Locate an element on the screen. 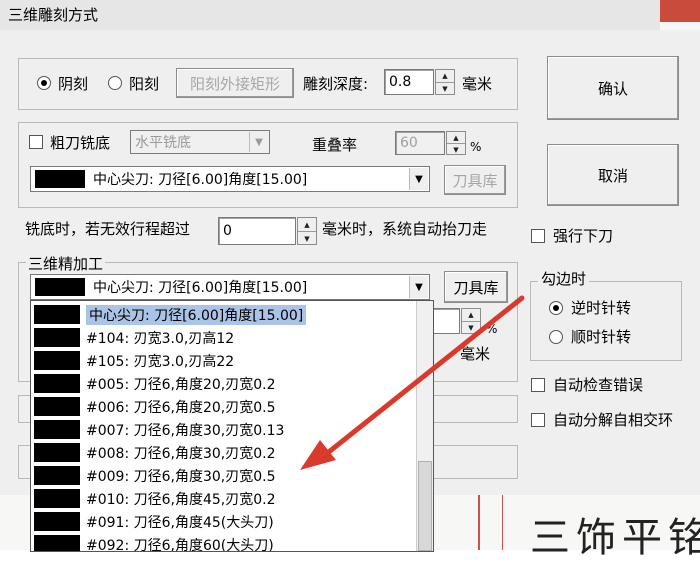 This screenshot has width=700, height=563. annotation-arrow-icon is located at coordinates (412, 382).